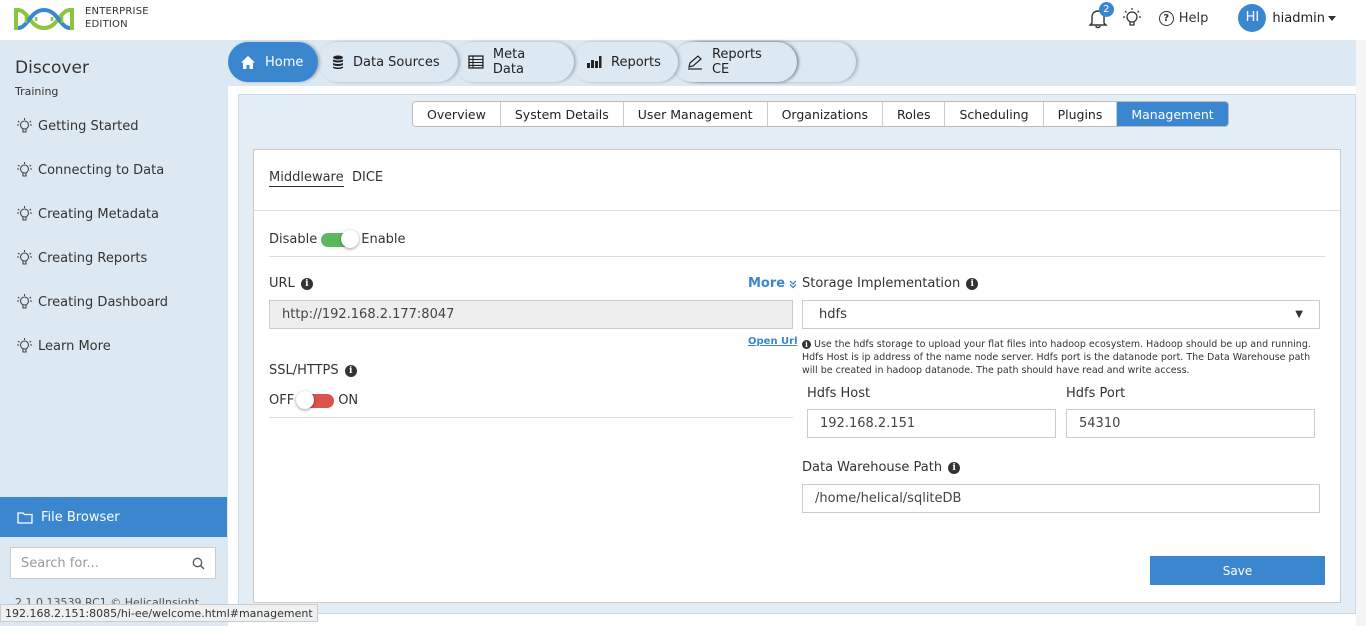 The image size is (1366, 626). What do you see at coordinates (457, 114) in the screenshot?
I see `tab-overview: Overview` at bounding box center [457, 114].